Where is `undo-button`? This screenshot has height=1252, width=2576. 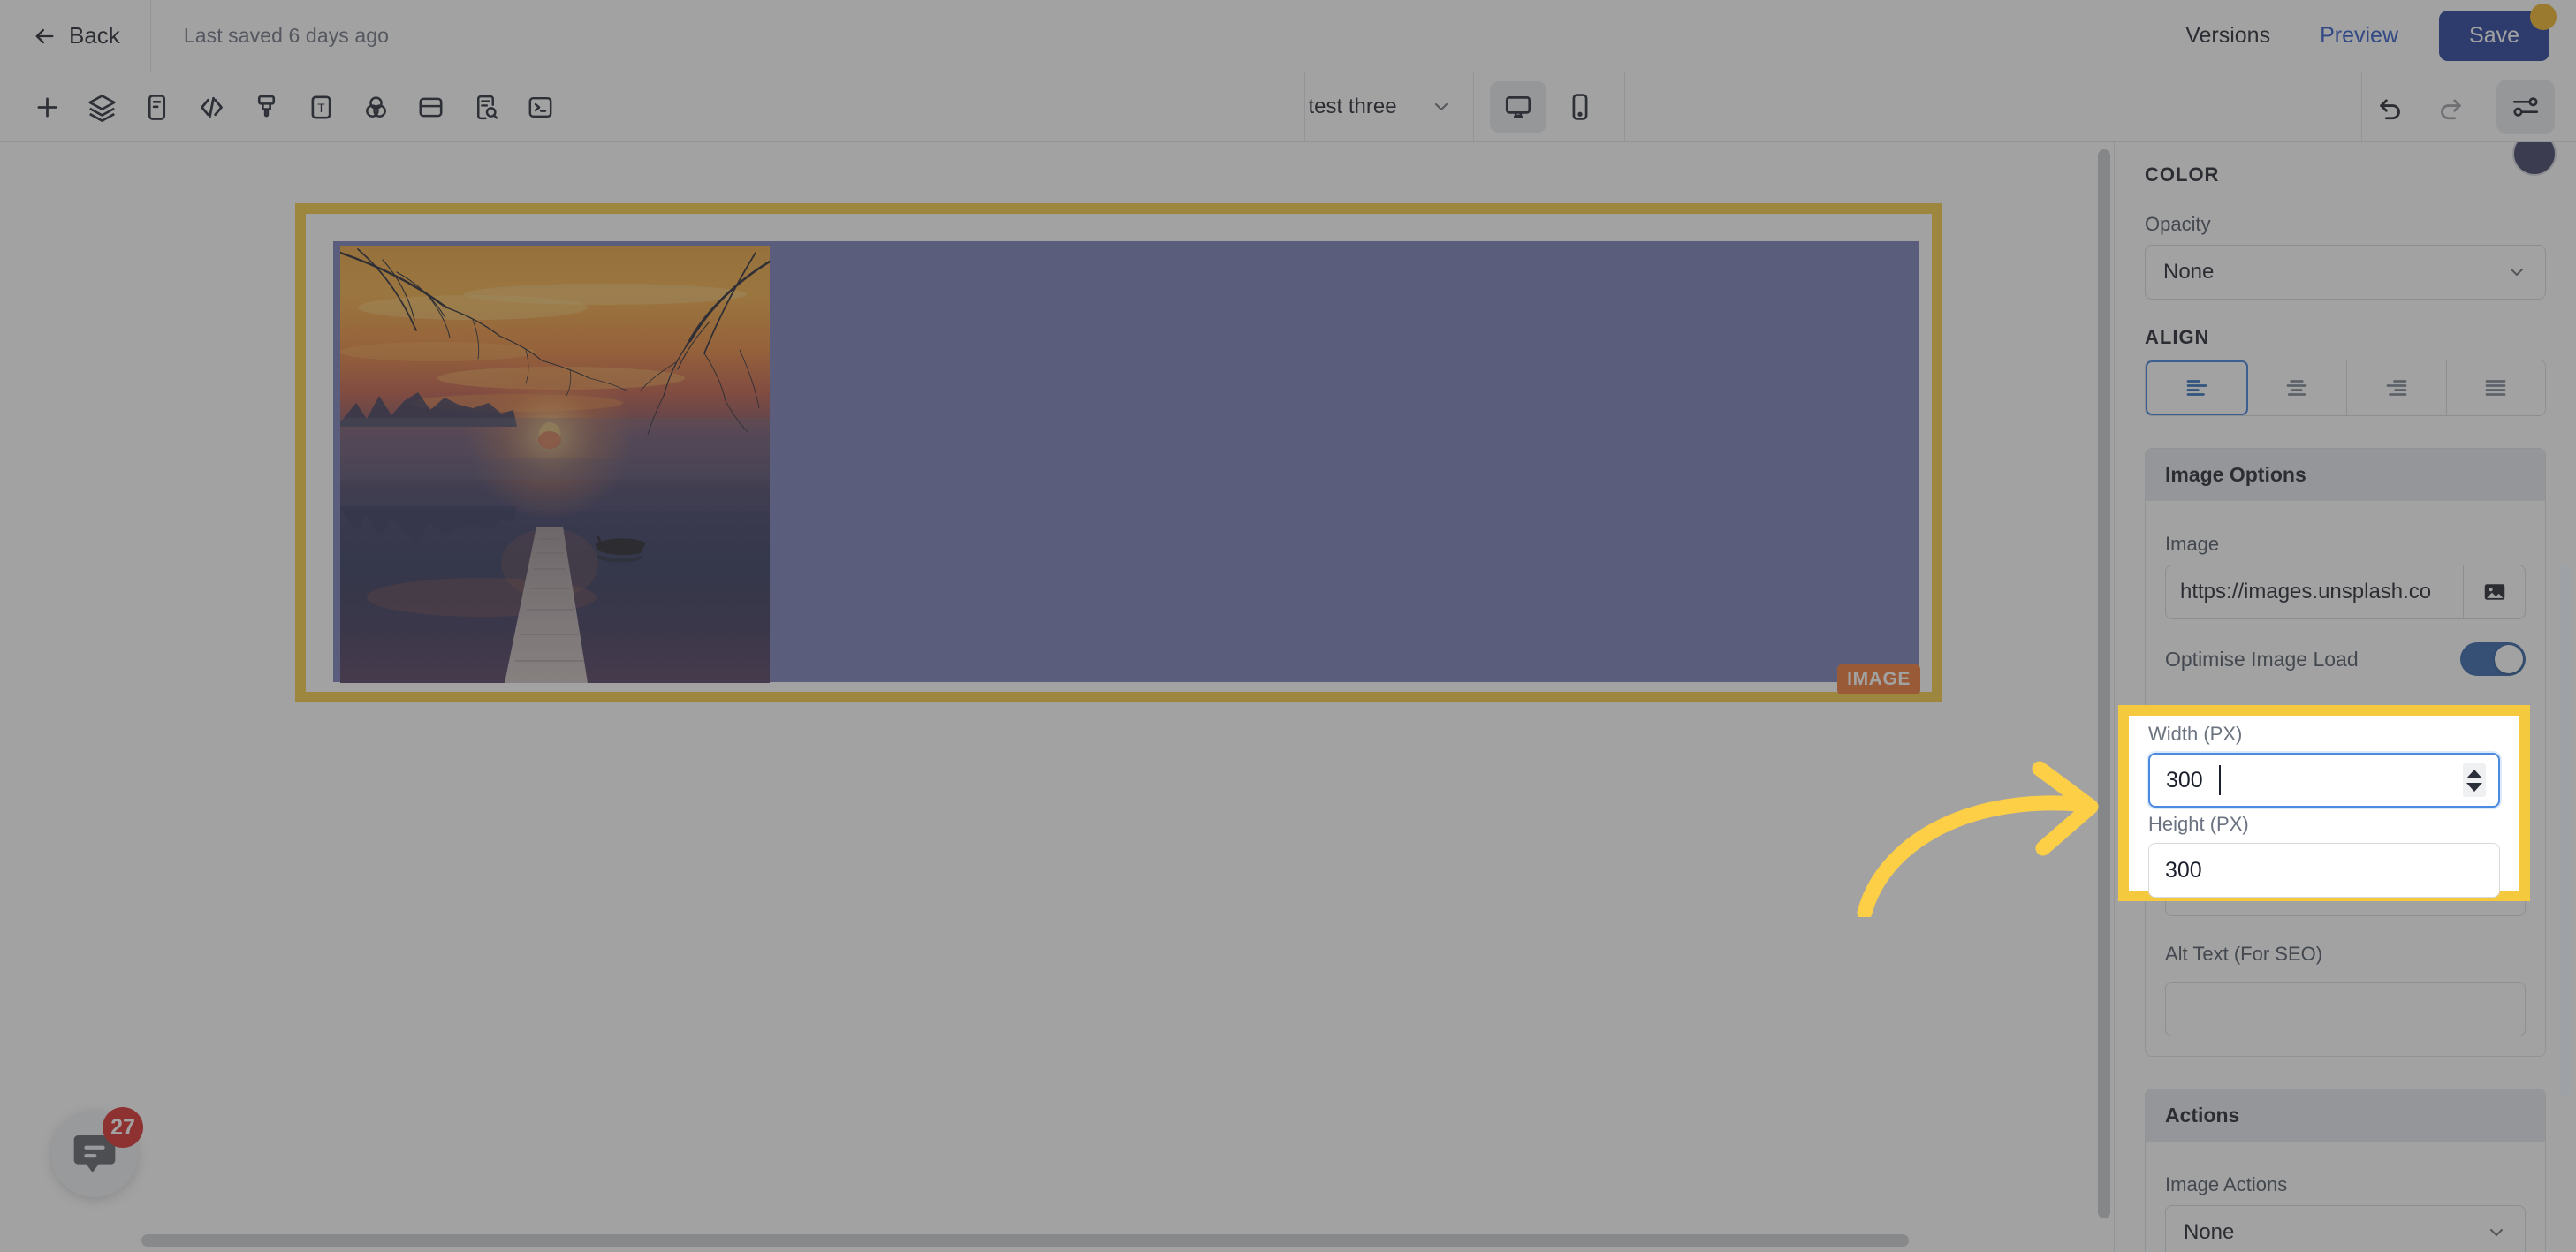 undo-button is located at coordinates (2391, 107).